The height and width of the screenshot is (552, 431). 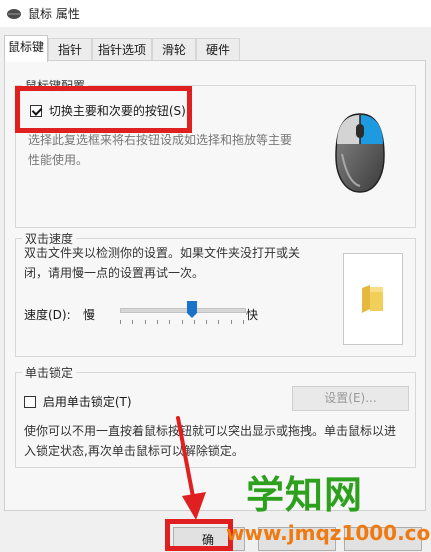 What do you see at coordinates (26, 48) in the screenshot?
I see `tab-buttons: 鼠标键` at bounding box center [26, 48].